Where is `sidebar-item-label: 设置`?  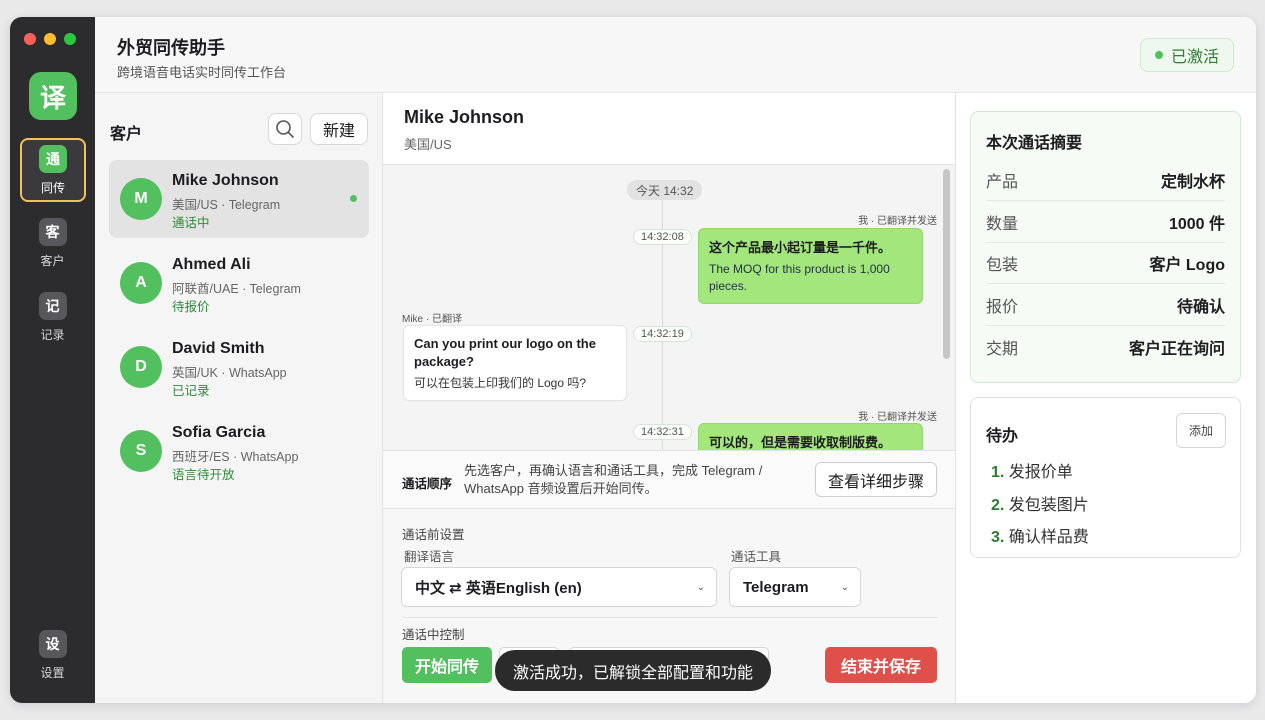 sidebar-item-label: 设置 is located at coordinates (52, 673).